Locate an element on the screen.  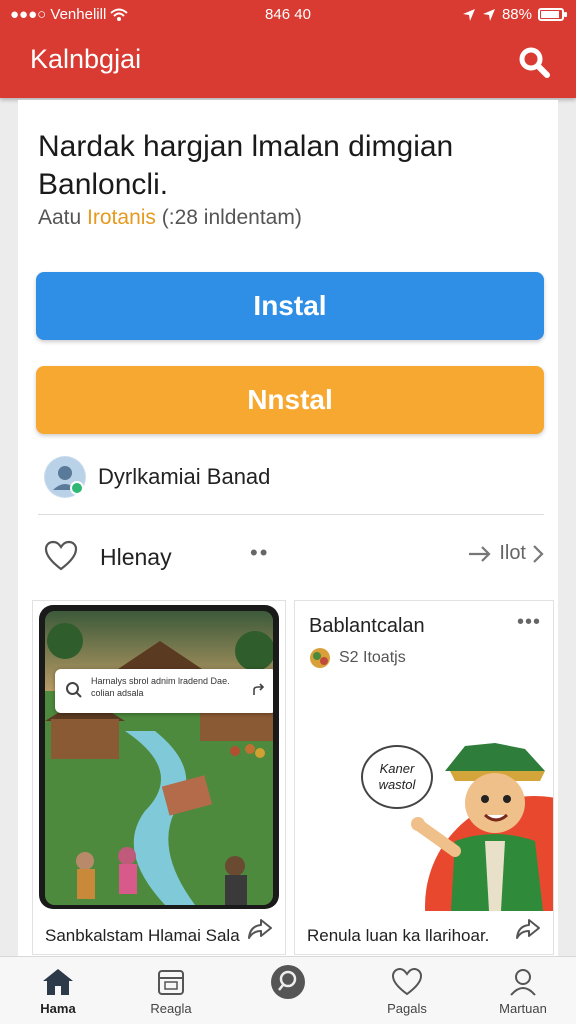
app-header: ●●●○ Venhelill 846 40 88% Kalnbgjai is located at coordinates (288, 49).